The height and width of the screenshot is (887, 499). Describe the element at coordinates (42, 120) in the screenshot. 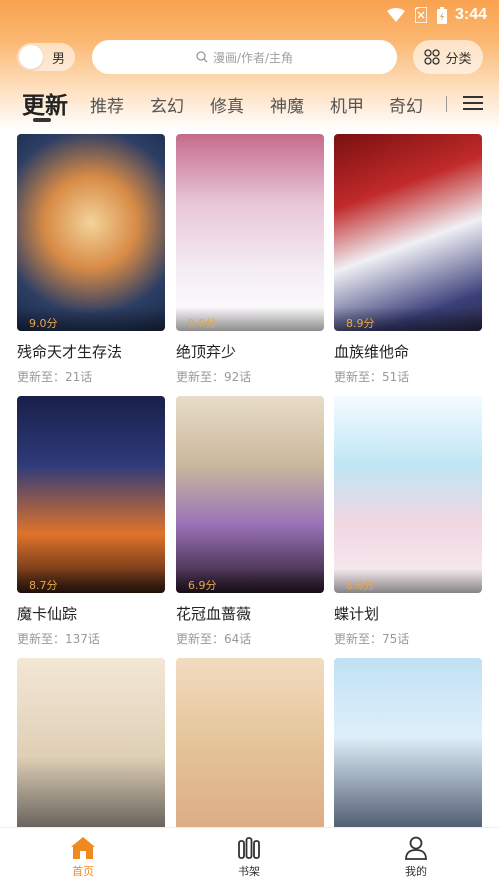

I see `active-tab-indicator` at that location.